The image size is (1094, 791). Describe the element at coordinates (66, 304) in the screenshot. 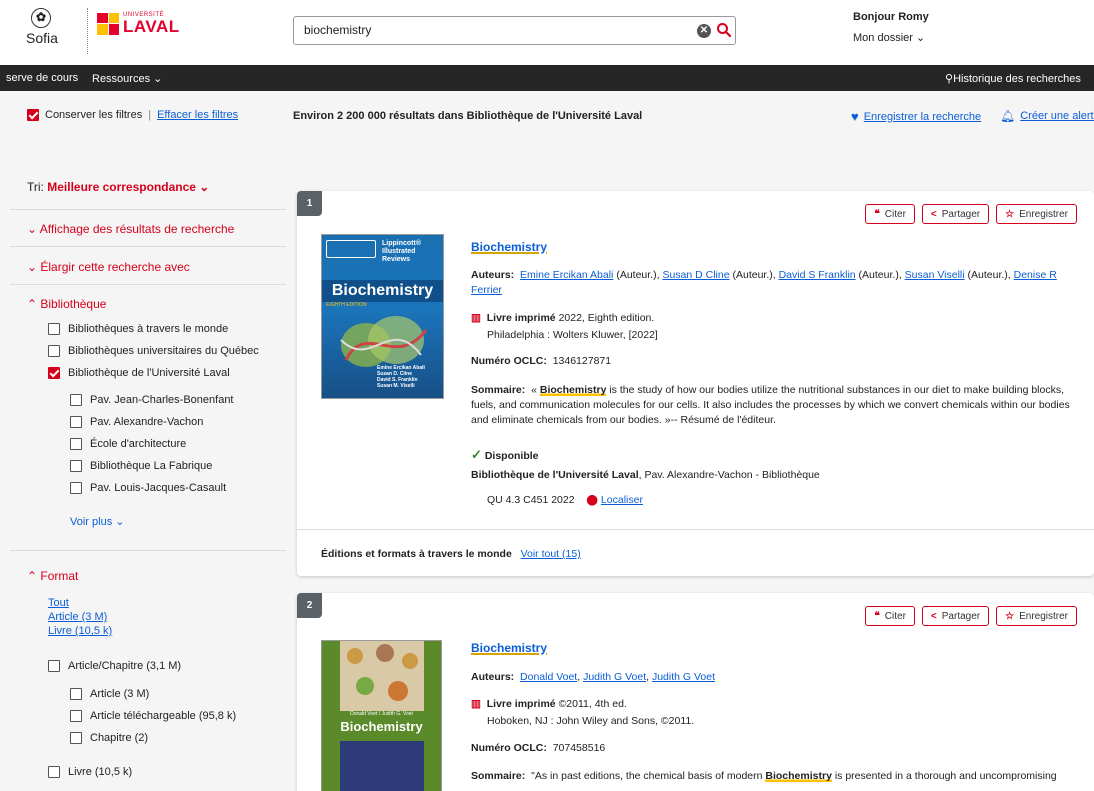

I see `section-library-toggle: ⌃ Bibliothèque` at that location.